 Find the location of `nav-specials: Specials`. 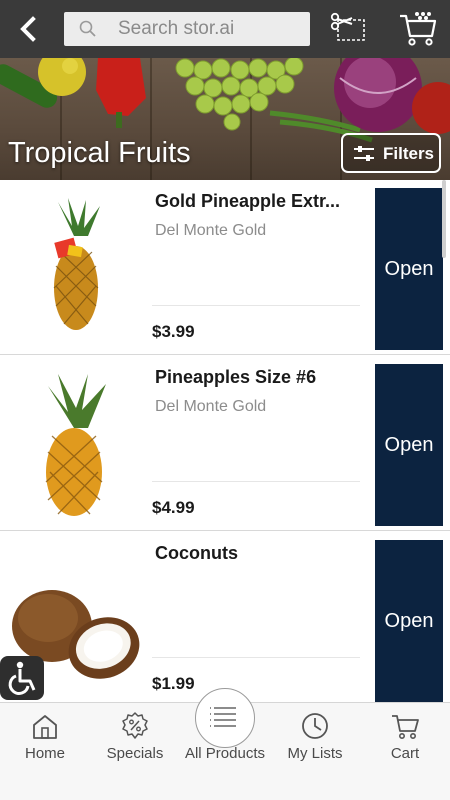

nav-specials: Specials is located at coordinates (135, 751).